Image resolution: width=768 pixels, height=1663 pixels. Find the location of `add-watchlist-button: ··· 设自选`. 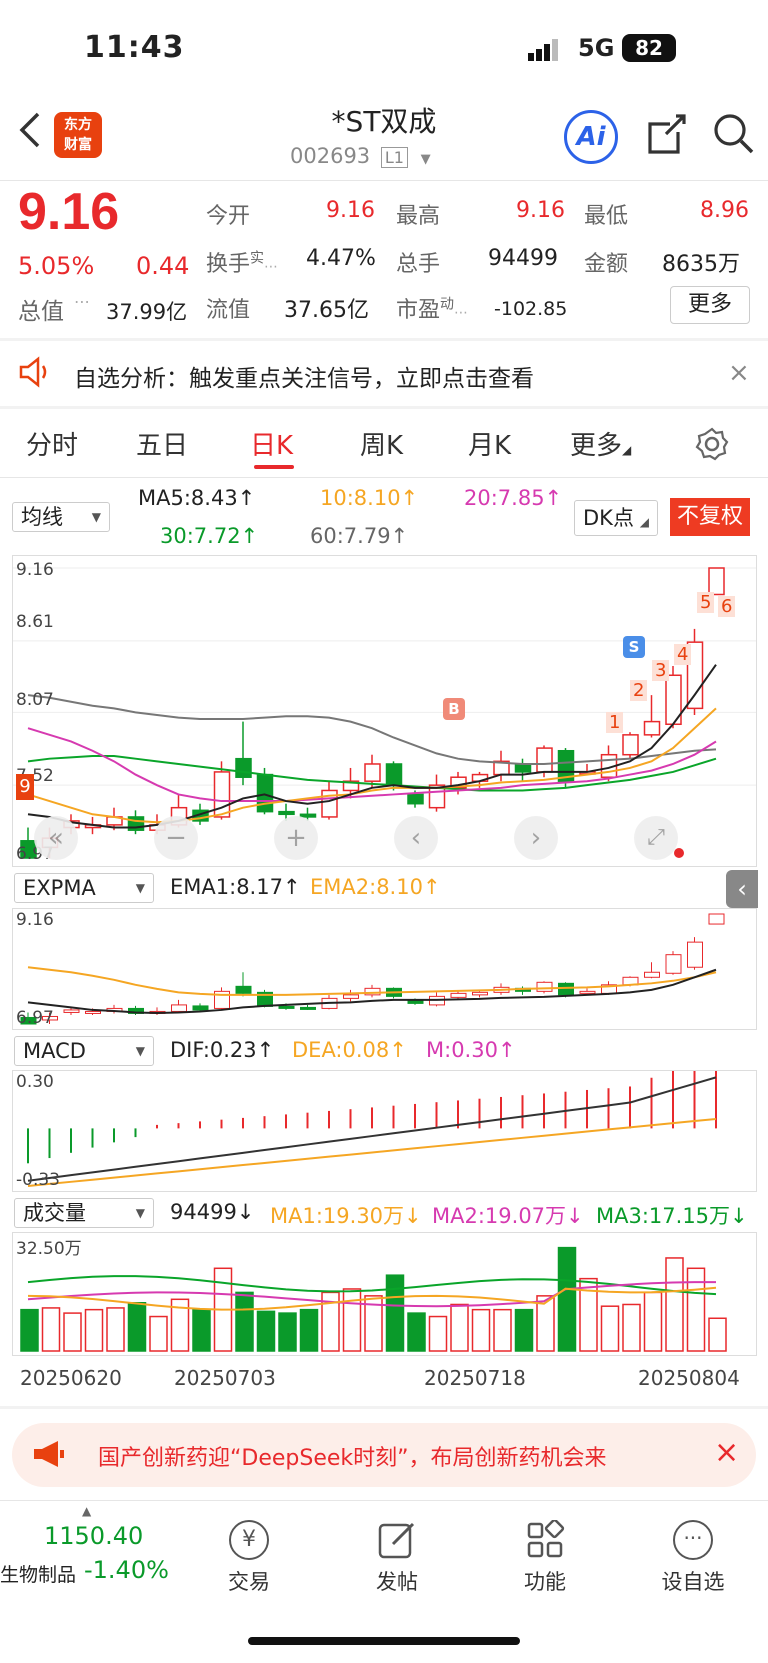

add-watchlist-button: ··· 设自选 is located at coordinates (693, 1558).